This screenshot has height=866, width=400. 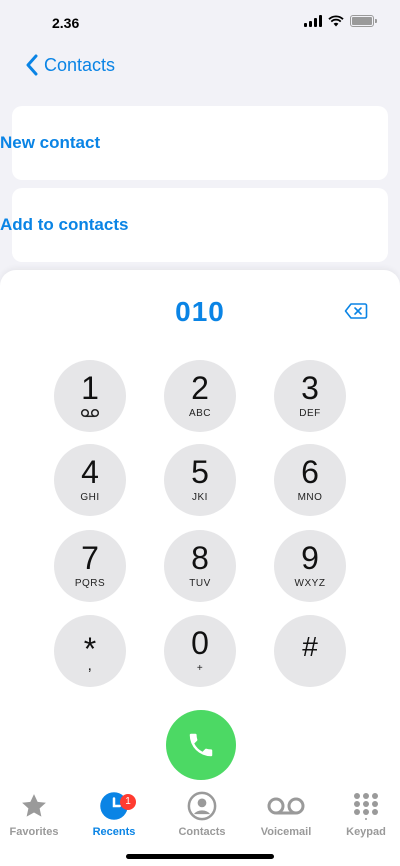 I want to click on key-6: 6 MNO, so click(x=310, y=480).